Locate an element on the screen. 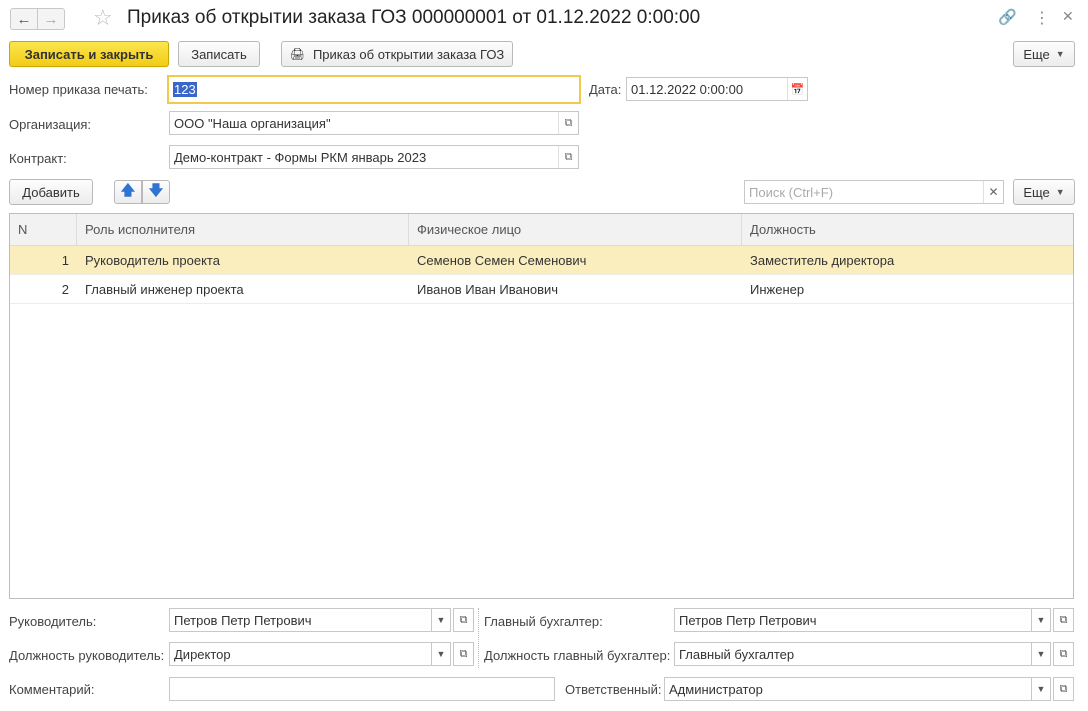  contract-label: Контракт: is located at coordinates (38, 158).